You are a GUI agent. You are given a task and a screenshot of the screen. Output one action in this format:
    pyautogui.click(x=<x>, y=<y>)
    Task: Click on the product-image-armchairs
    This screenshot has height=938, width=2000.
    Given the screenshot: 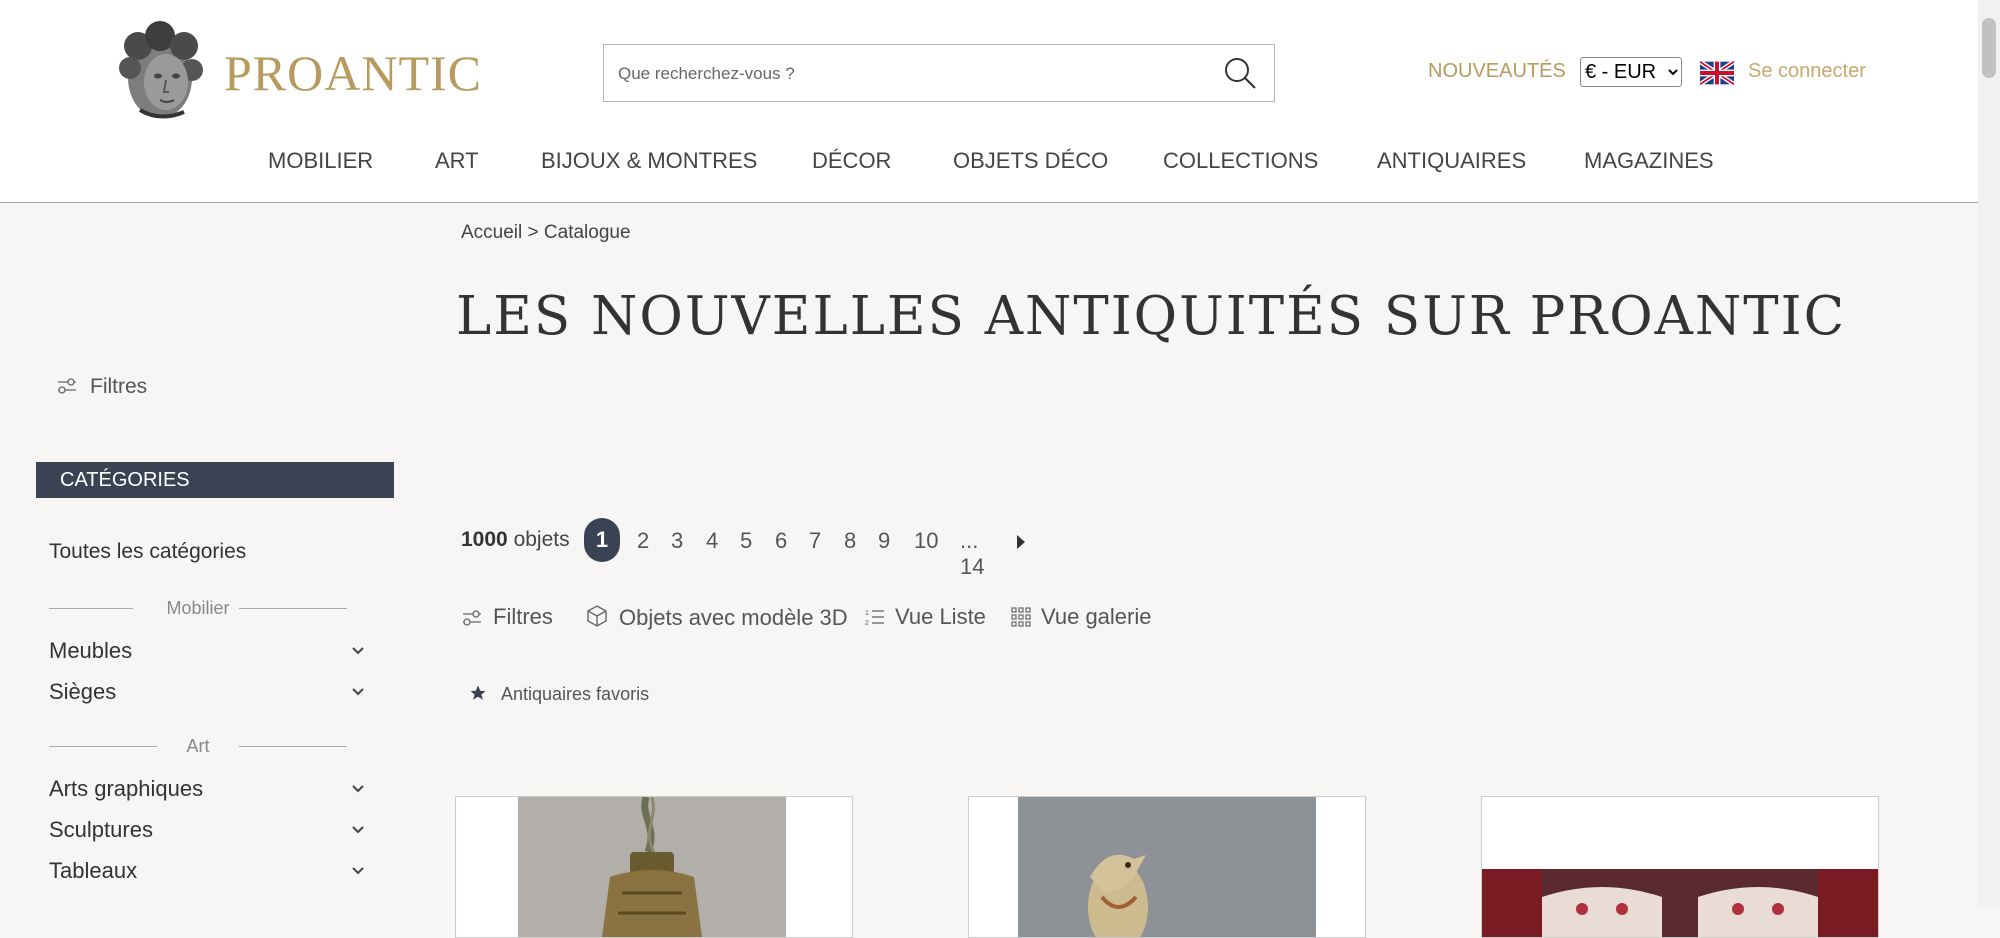 What is the action you would take?
    pyautogui.click(x=1680, y=867)
    